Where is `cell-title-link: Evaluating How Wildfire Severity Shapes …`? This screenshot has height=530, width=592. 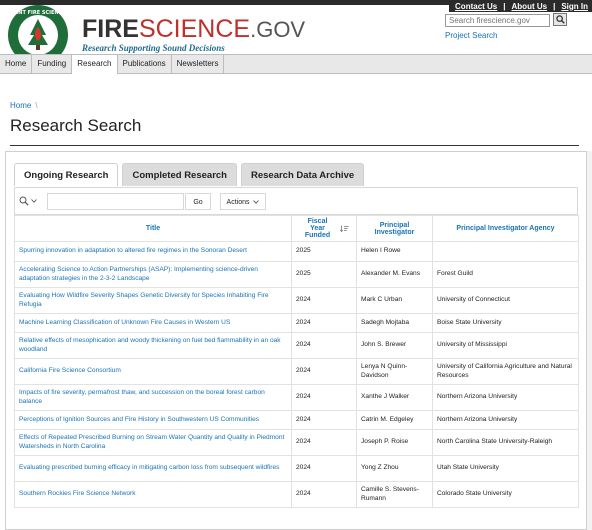
cell-title-link: Evaluating How Wildfire Severity Shapes … is located at coordinates (153, 300).